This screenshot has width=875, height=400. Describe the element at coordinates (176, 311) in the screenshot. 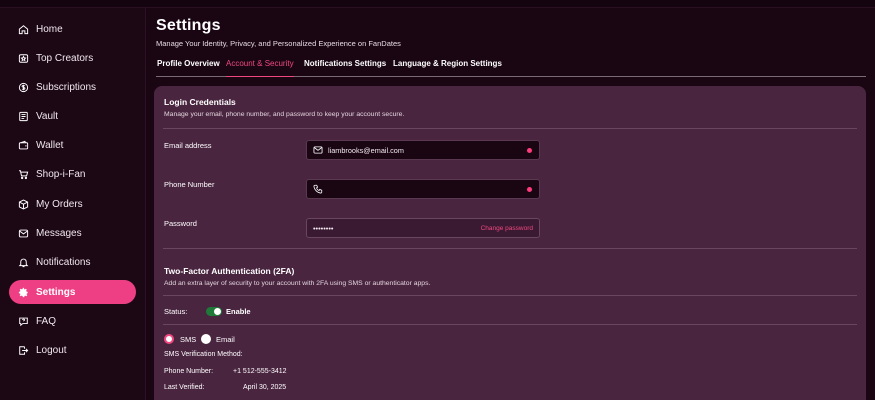

I see `status-label: Status:` at that location.